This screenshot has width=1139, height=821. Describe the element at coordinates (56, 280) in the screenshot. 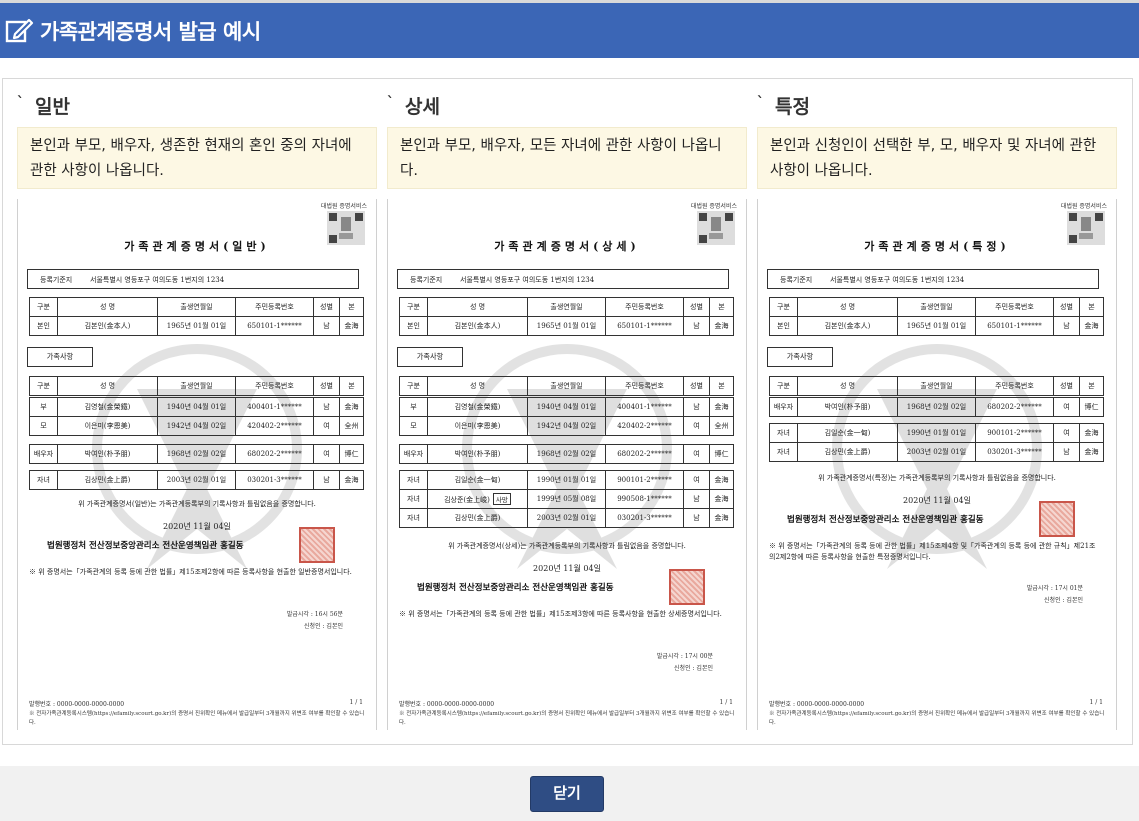

I see `registration-base-label: 등록기준지` at that location.